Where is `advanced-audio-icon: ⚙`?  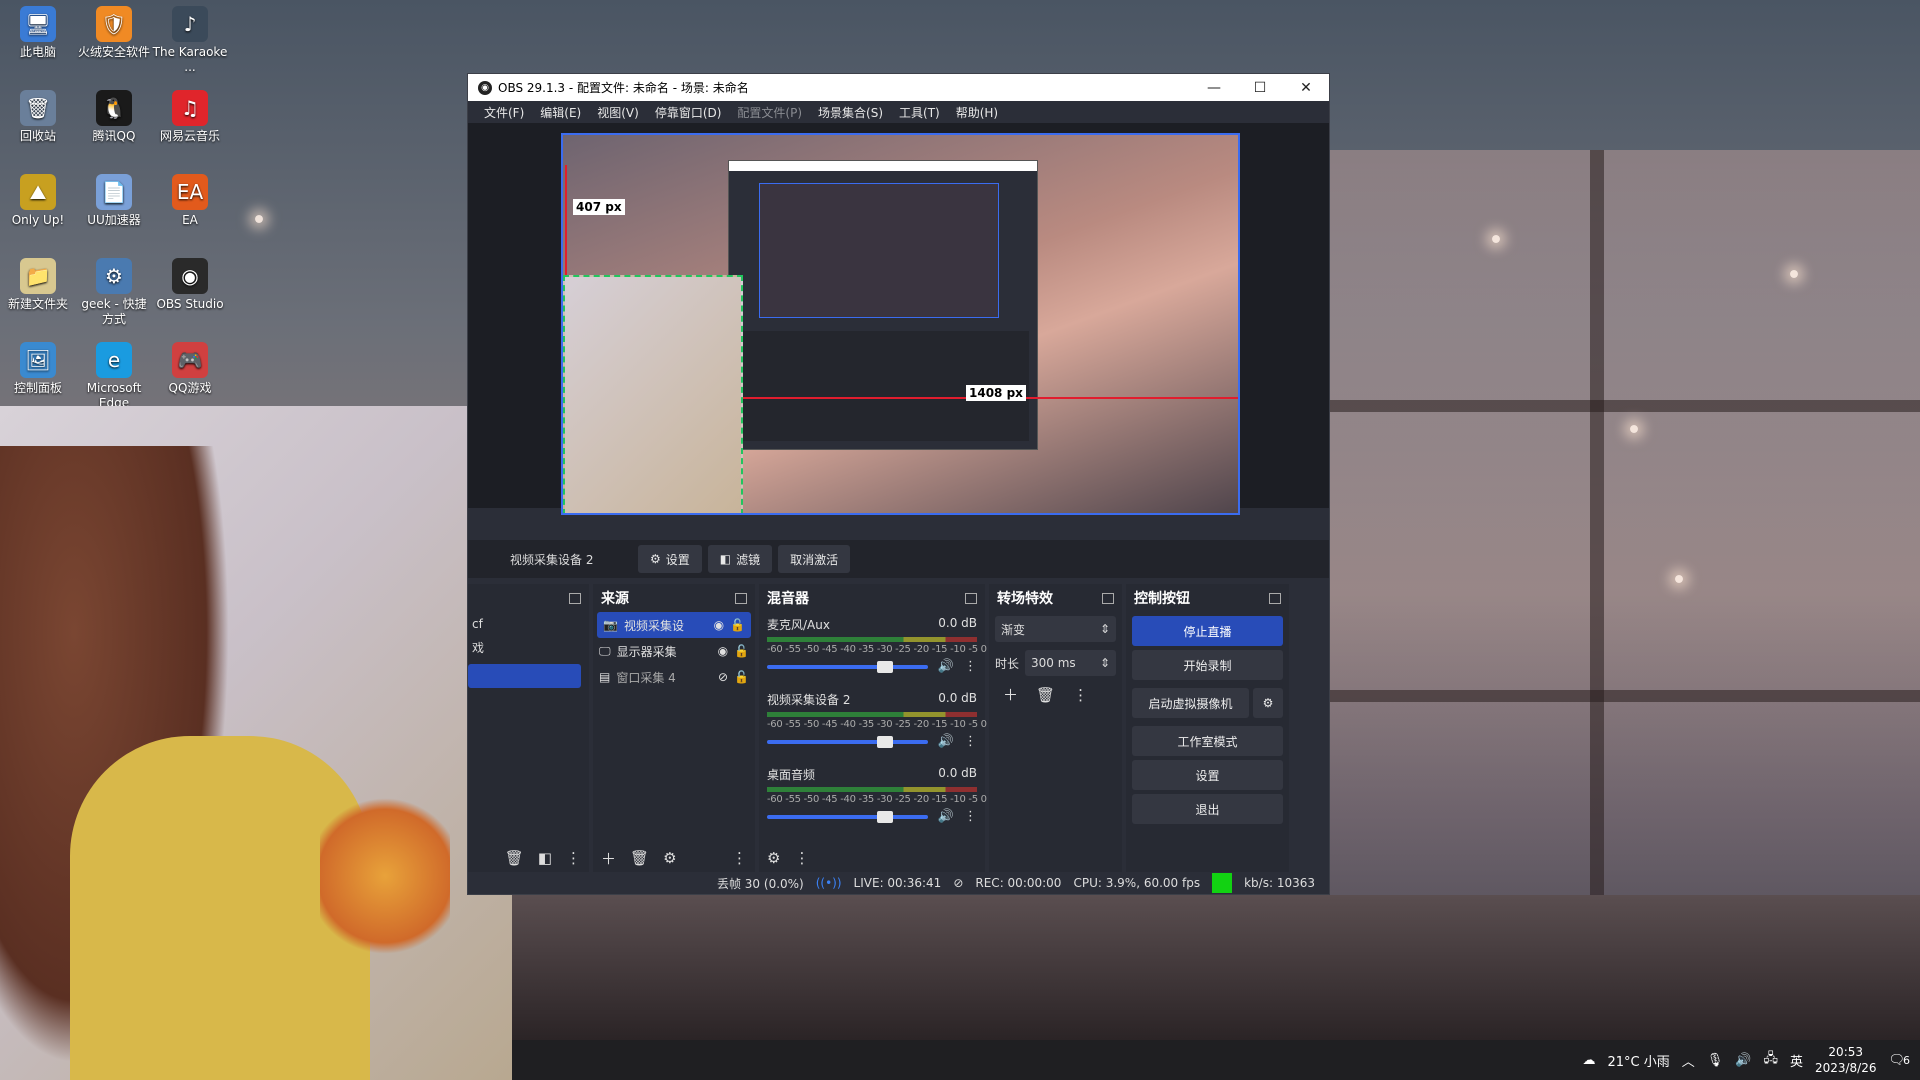 advanced-audio-icon: ⚙ is located at coordinates (773, 858).